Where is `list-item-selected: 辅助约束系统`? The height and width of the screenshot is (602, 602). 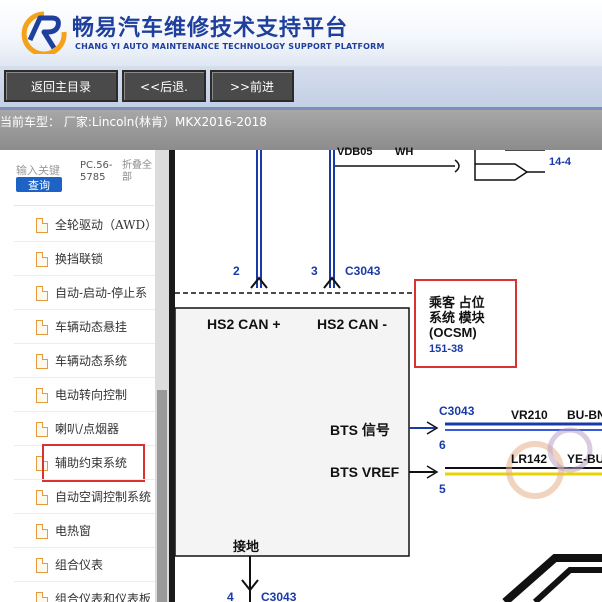
list-item-selected: 辅助约束系统 is located at coordinates (77, 463).